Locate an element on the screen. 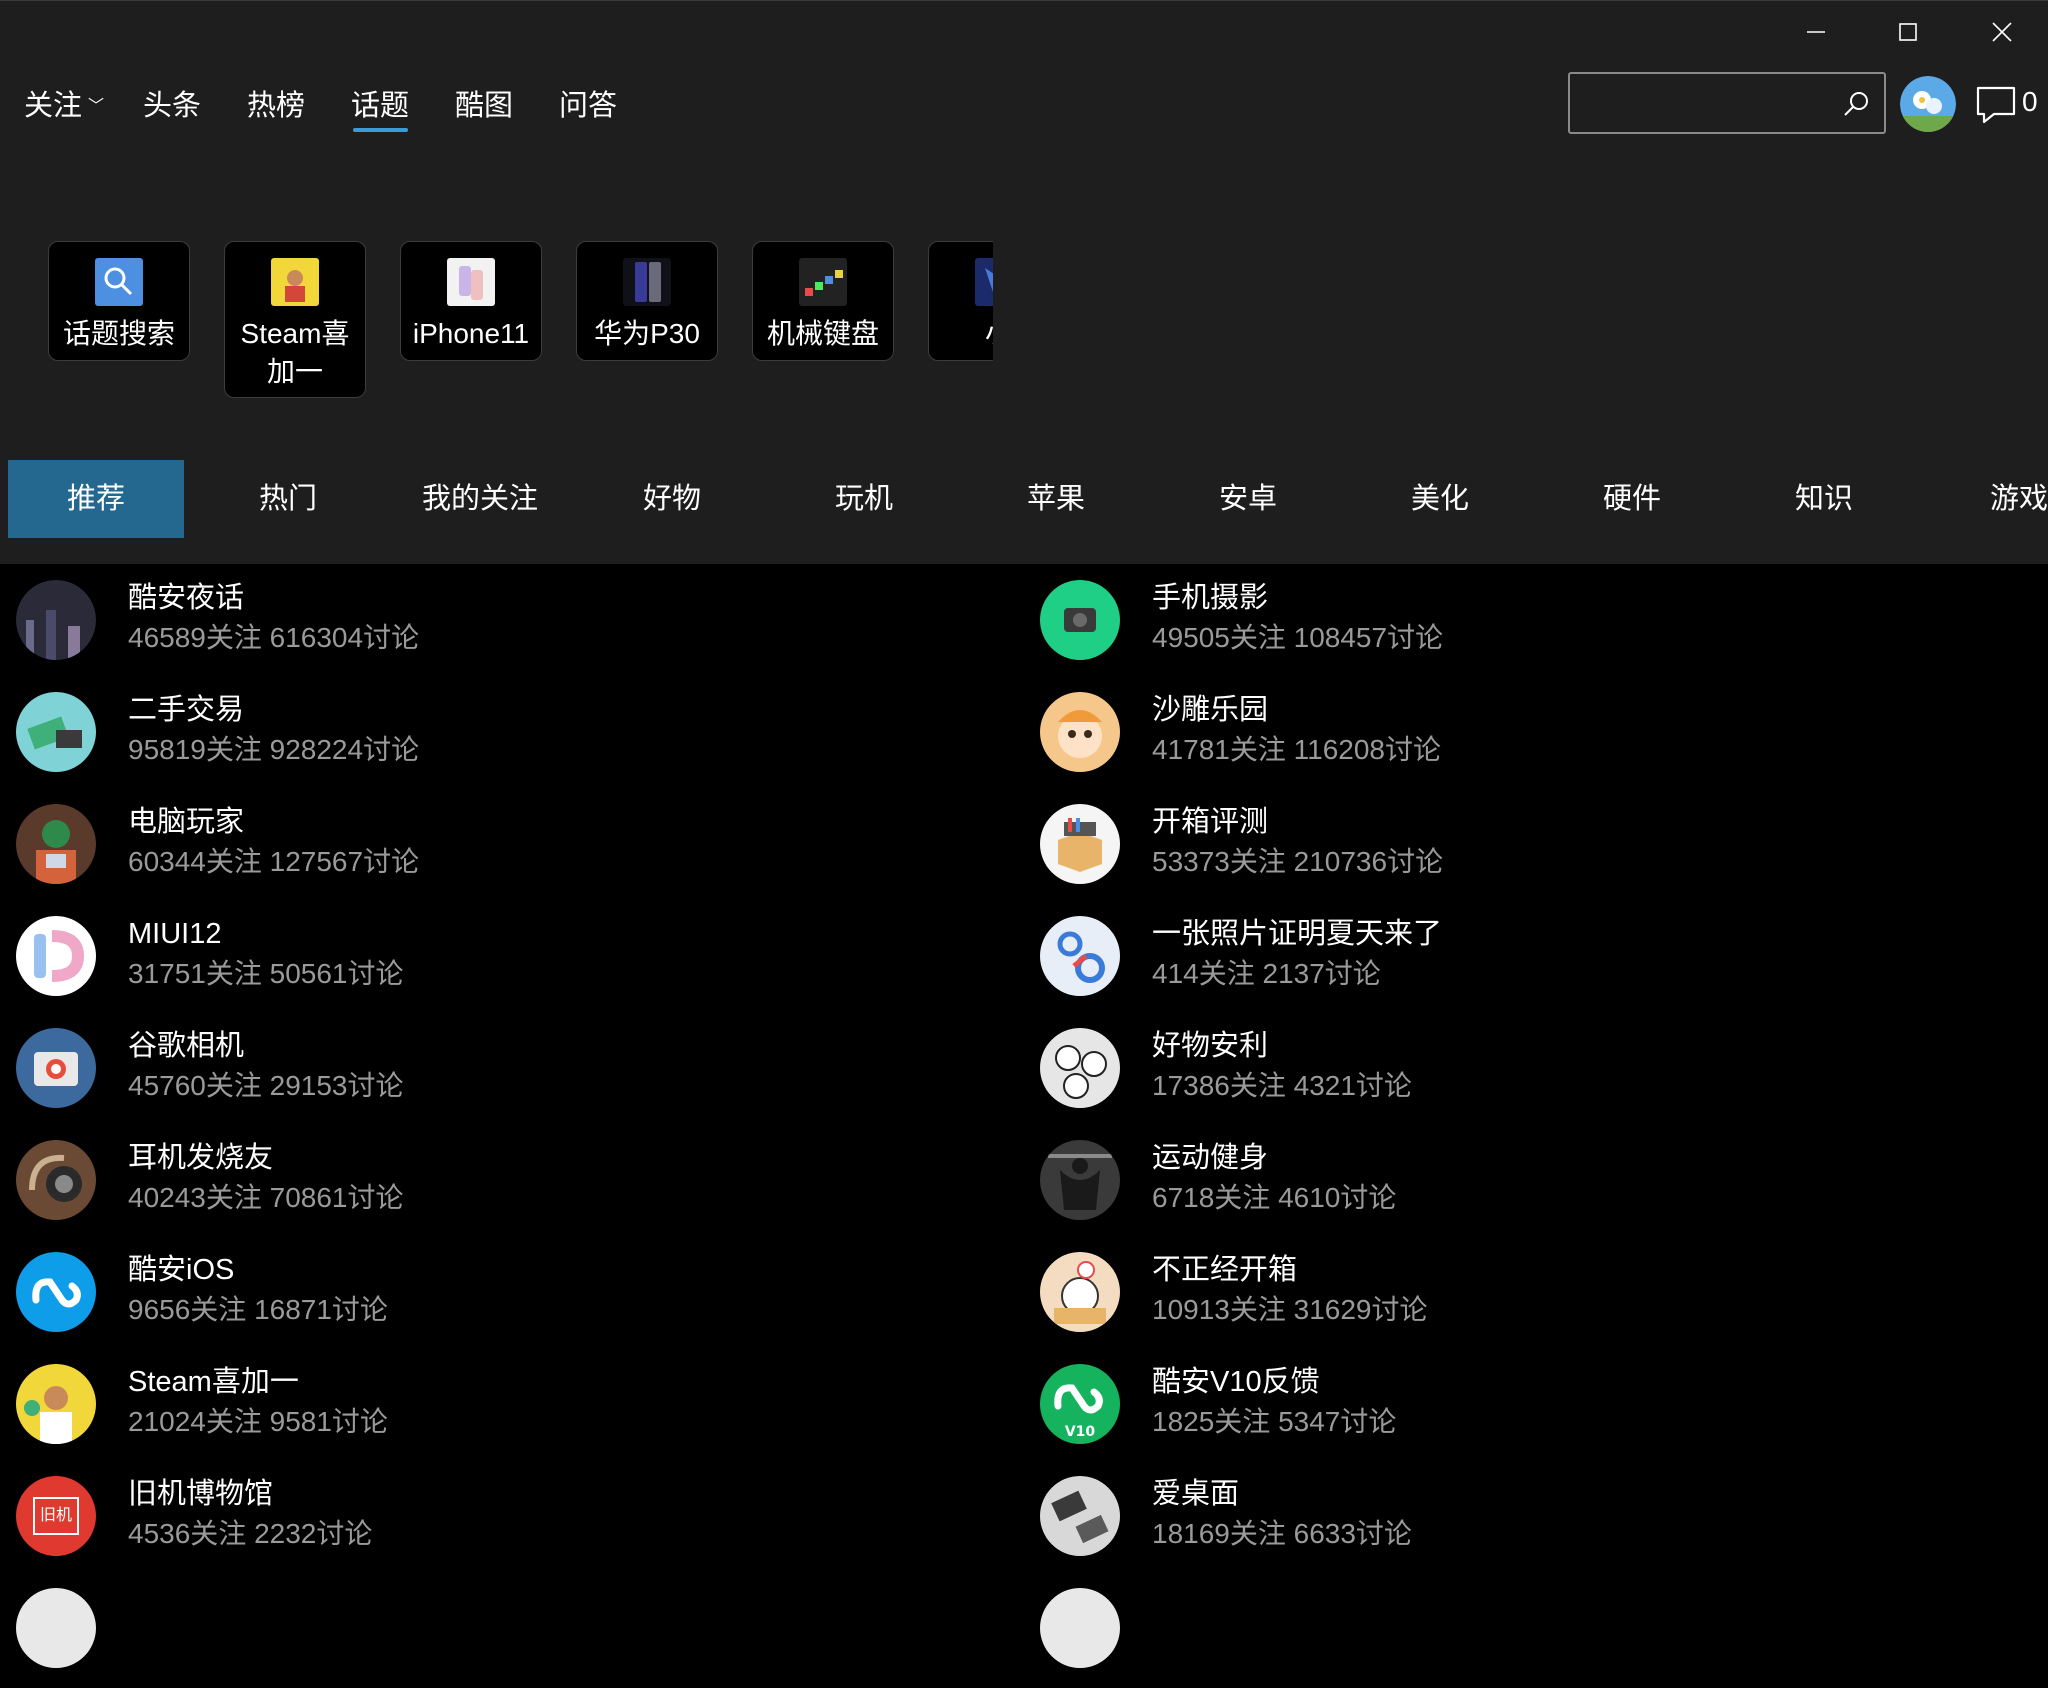  close-button is located at coordinates (2002, 32).